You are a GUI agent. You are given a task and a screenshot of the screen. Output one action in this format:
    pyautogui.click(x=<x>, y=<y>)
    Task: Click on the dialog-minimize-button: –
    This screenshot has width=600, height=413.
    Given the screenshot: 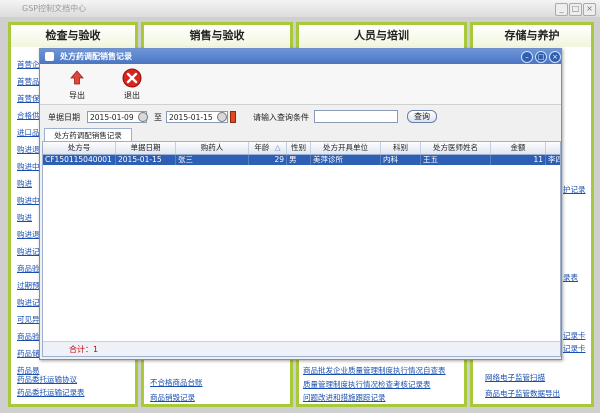 What is the action you would take?
    pyautogui.click(x=527, y=57)
    